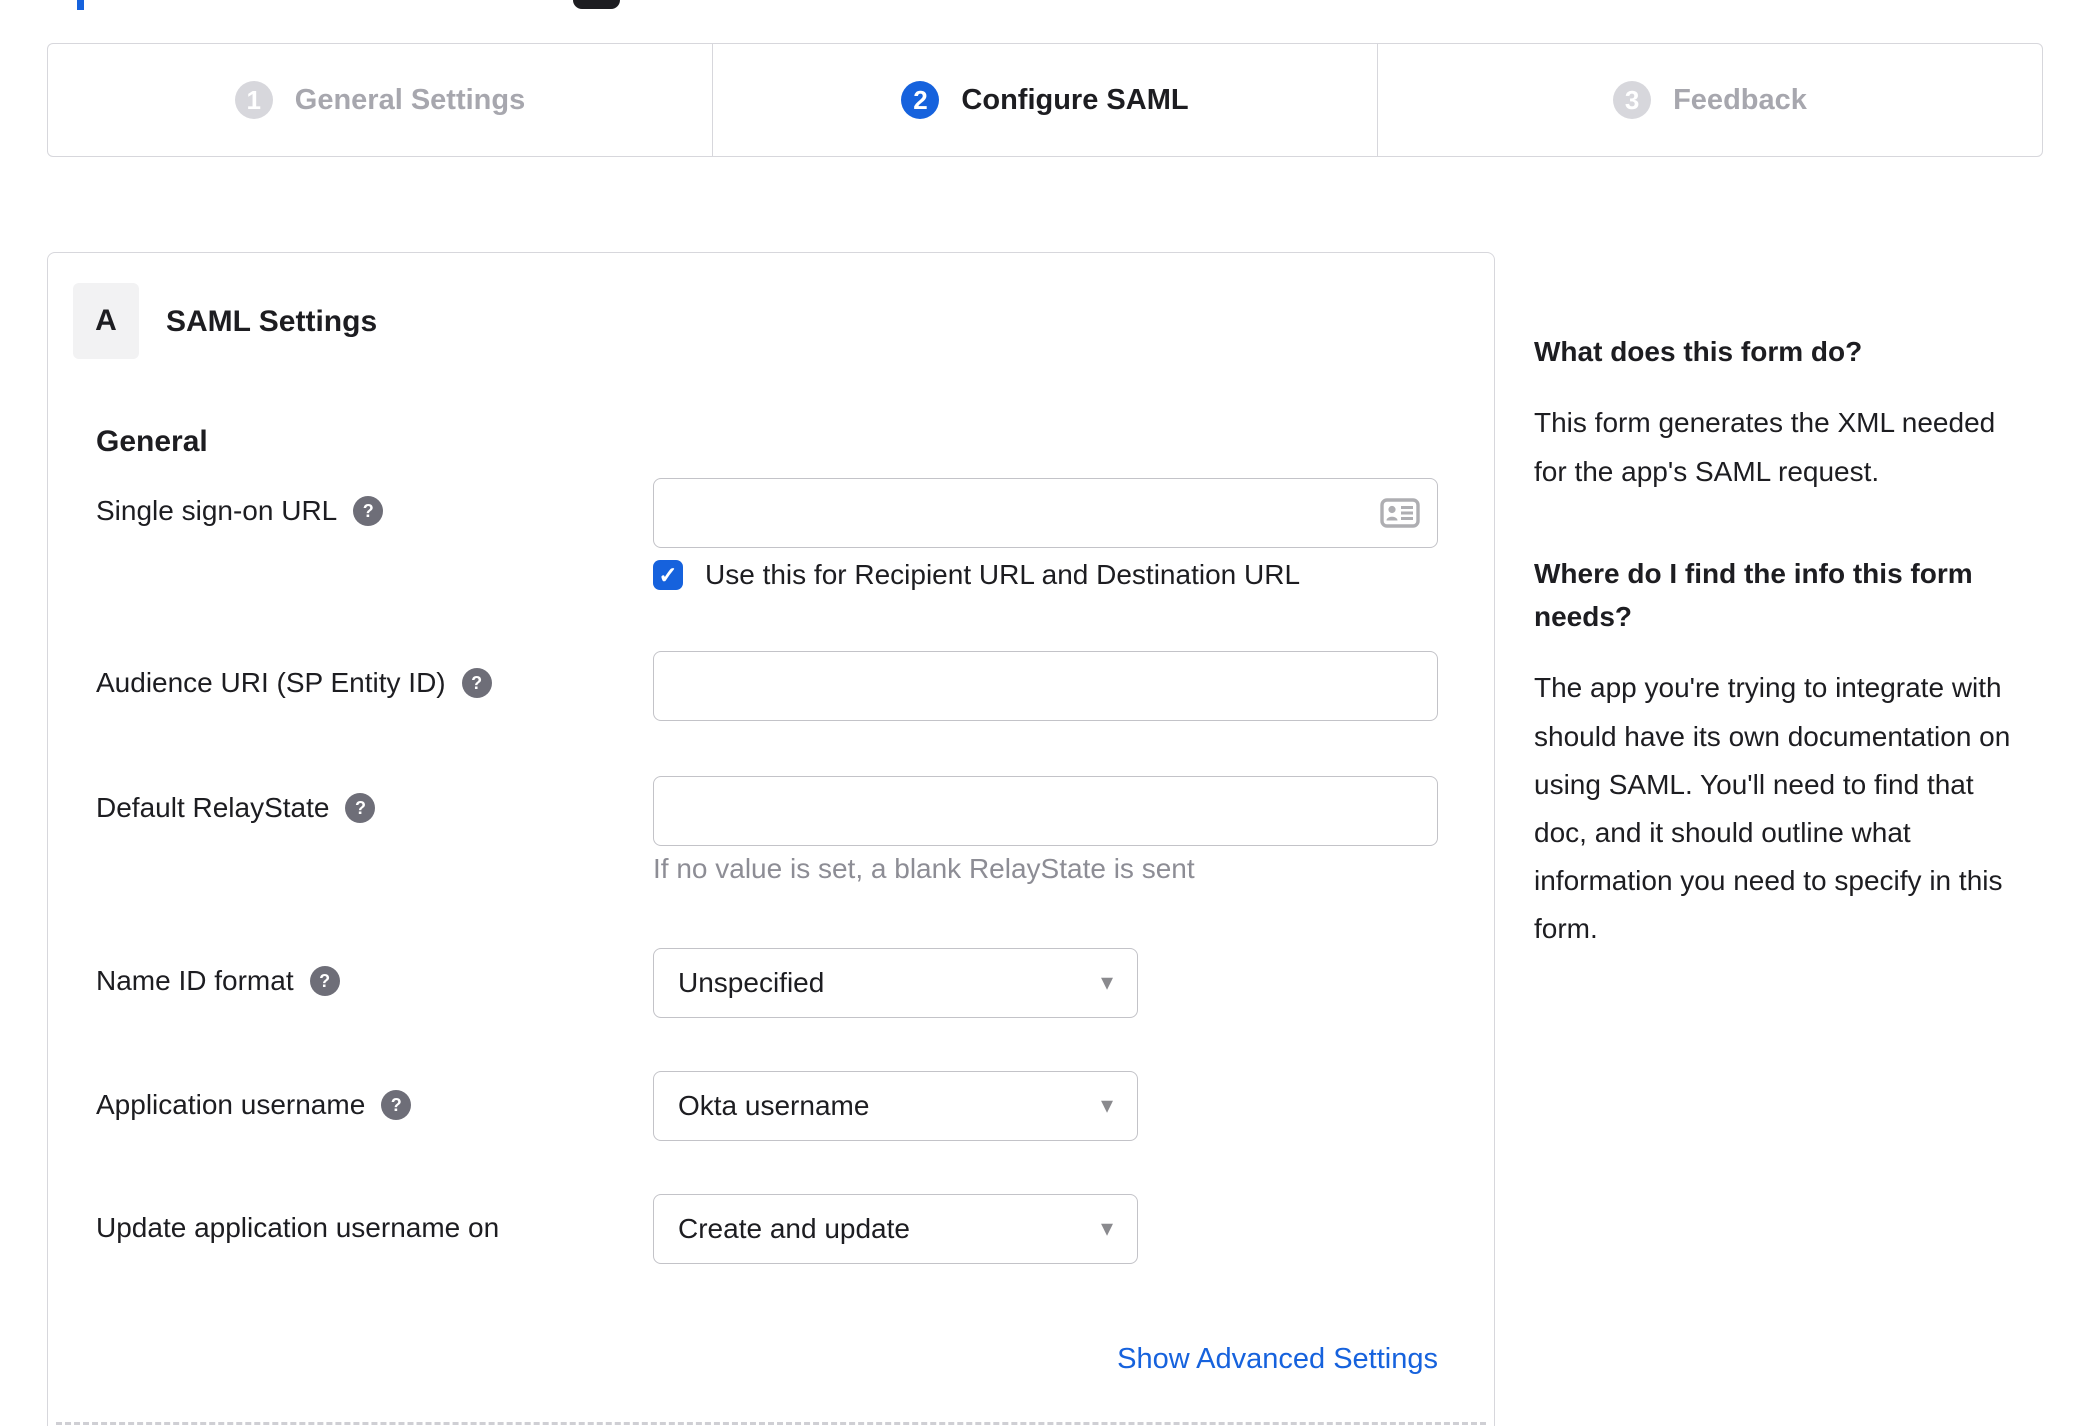 The image size is (2092, 1426). Describe the element at coordinates (668, 575) in the screenshot. I see `recipient-url-checkbox: ✓` at that location.